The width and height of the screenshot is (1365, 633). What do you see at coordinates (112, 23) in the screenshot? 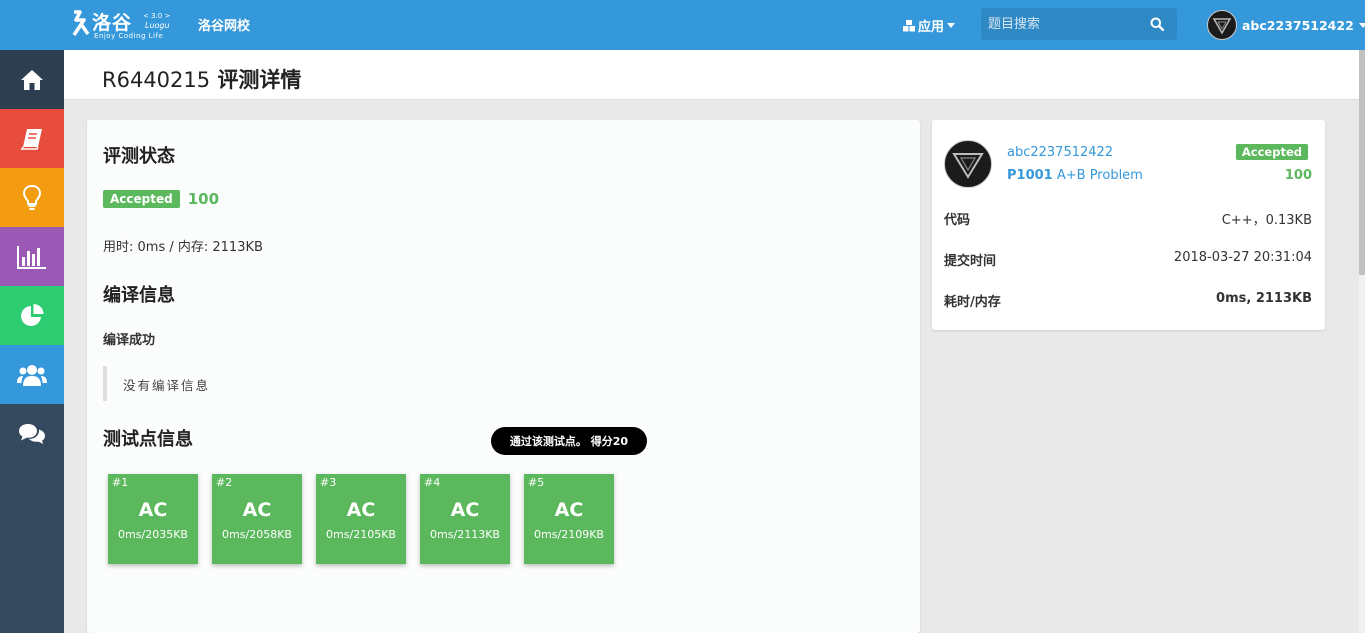
I see `logo-name: 洛谷` at bounding box center [112, 23].